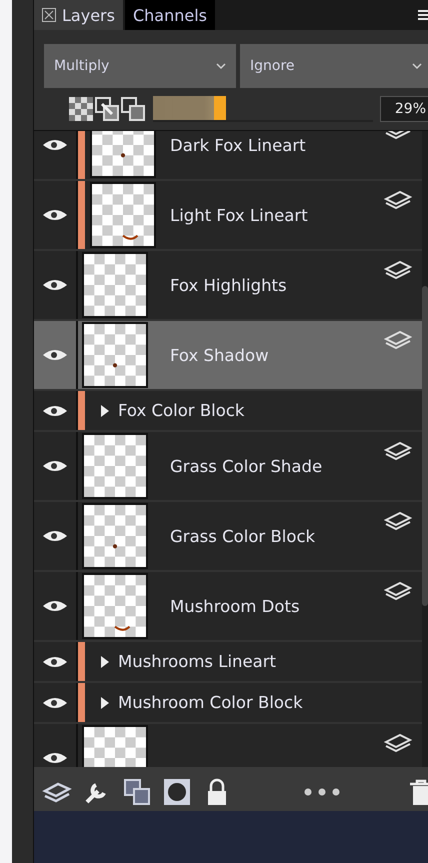 The width and height of the screenshot is (428, 863). I want to click on layer-name: Fox Highlights, so click(228, 285).